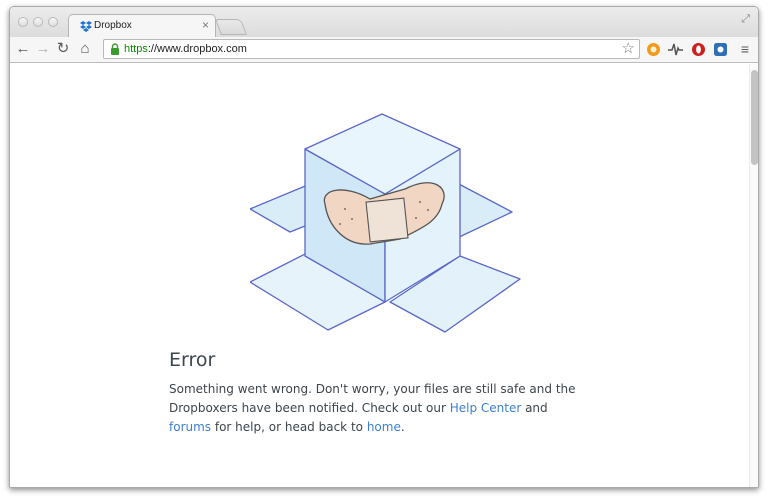  I want to click on zoom-window-button, so click(53, 22).